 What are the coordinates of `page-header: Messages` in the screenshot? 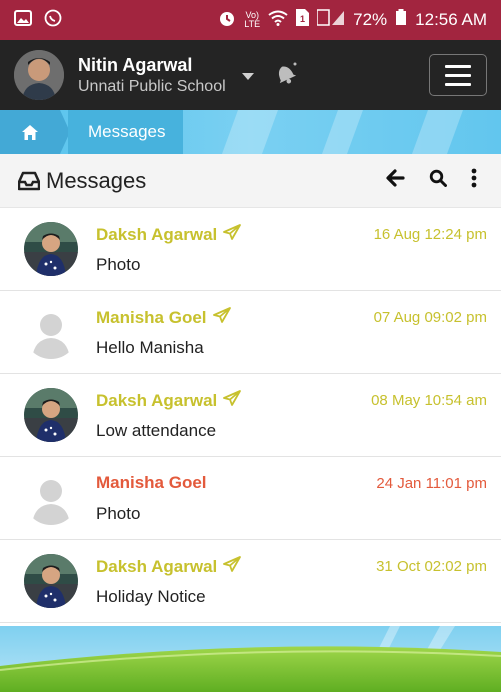 It's located at (250, 181).